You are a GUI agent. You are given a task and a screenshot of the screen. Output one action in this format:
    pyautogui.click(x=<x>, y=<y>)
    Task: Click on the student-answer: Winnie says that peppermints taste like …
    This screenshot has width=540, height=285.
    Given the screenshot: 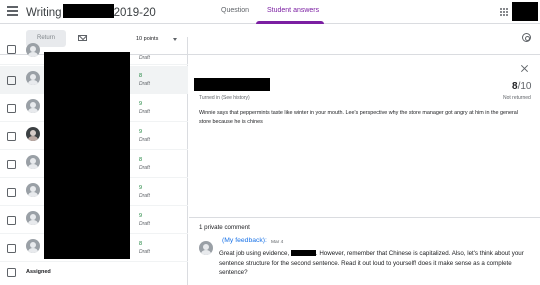 What is the action you would take?
    pyautogui.click(x=358, y=117)
    